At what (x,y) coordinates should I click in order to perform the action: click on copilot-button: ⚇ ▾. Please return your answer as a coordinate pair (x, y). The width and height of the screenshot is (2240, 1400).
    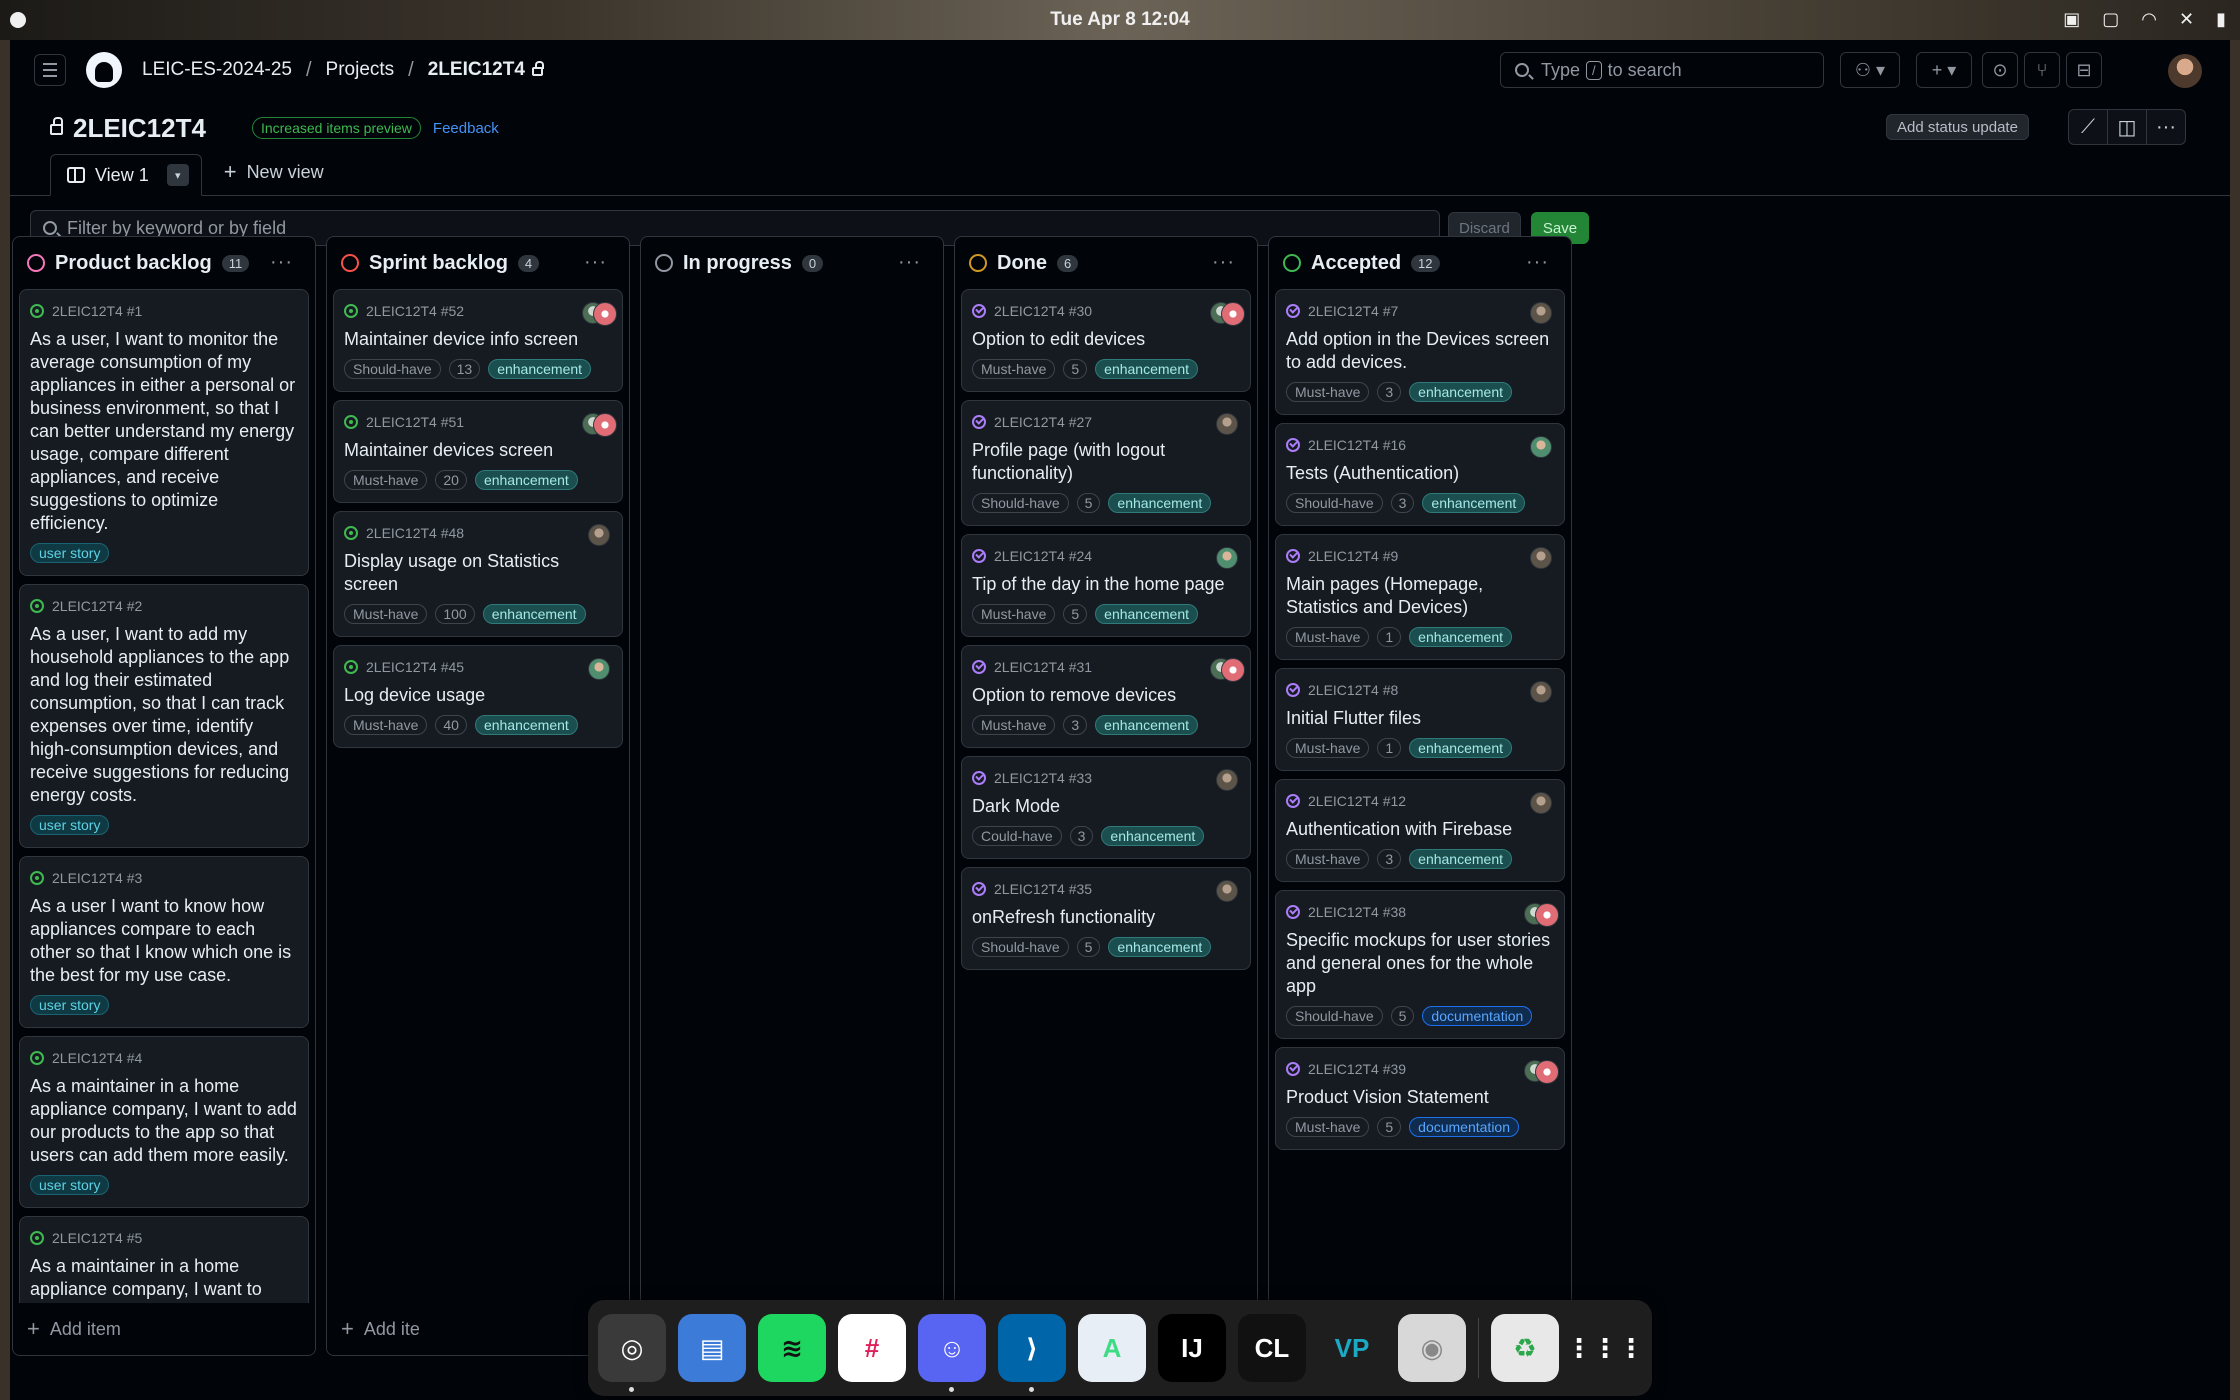
    Looking at the image, I should click on (1870, 70).